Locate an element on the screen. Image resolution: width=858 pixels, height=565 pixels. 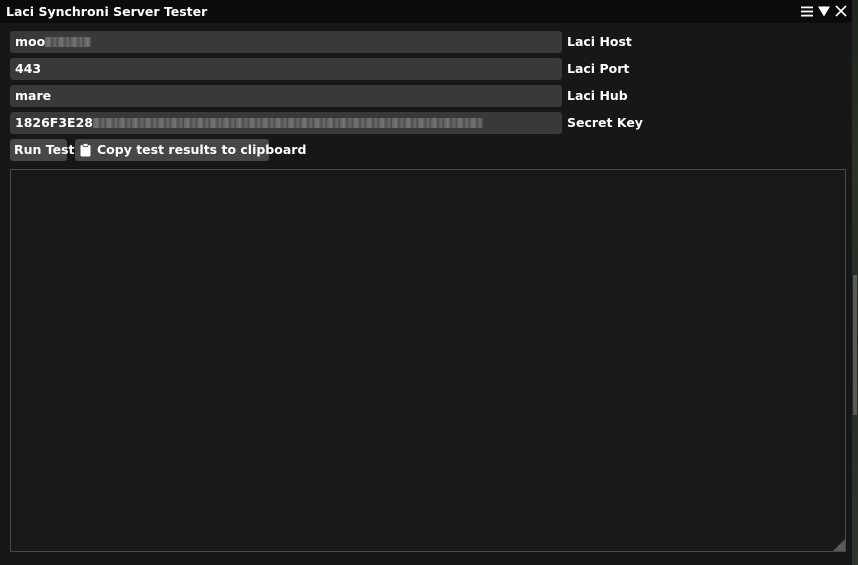
hub-label: Laci Hub is located at coordinates (597, 95).